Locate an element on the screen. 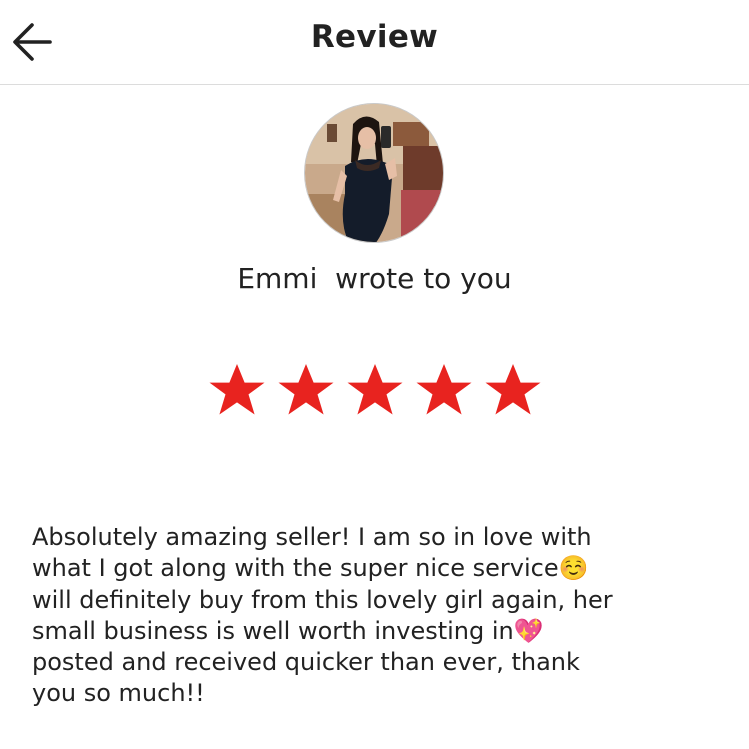 This screenshot has height=749, width=749. profile-photo is located at coordinates (374, 173).